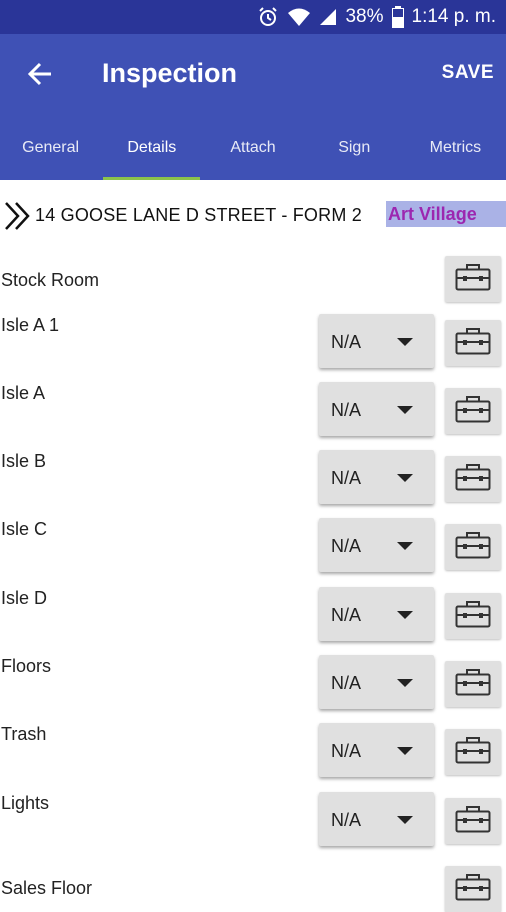 The height and width of the screenshot is (912, 506). What do you see at coordinates (253, 683) in the screenshot?
I see `list-item: Floors N/A` at bounding box center [253, 683].